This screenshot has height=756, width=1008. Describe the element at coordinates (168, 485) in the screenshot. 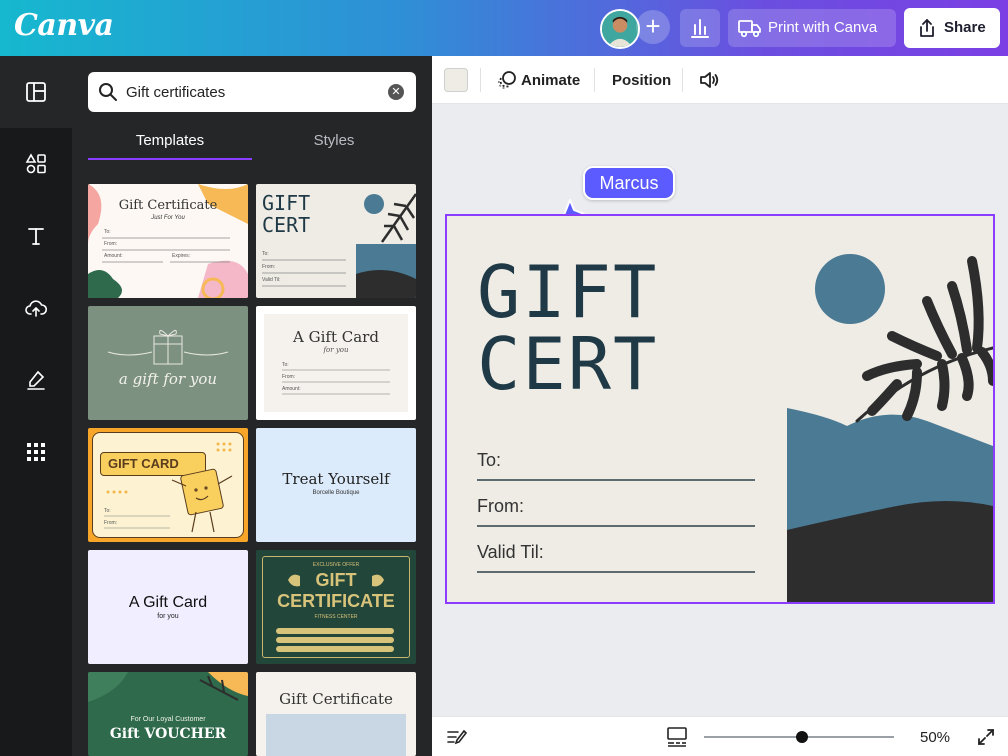

I see `template-thumbnail: GIFT CARD To: From:` at that location.